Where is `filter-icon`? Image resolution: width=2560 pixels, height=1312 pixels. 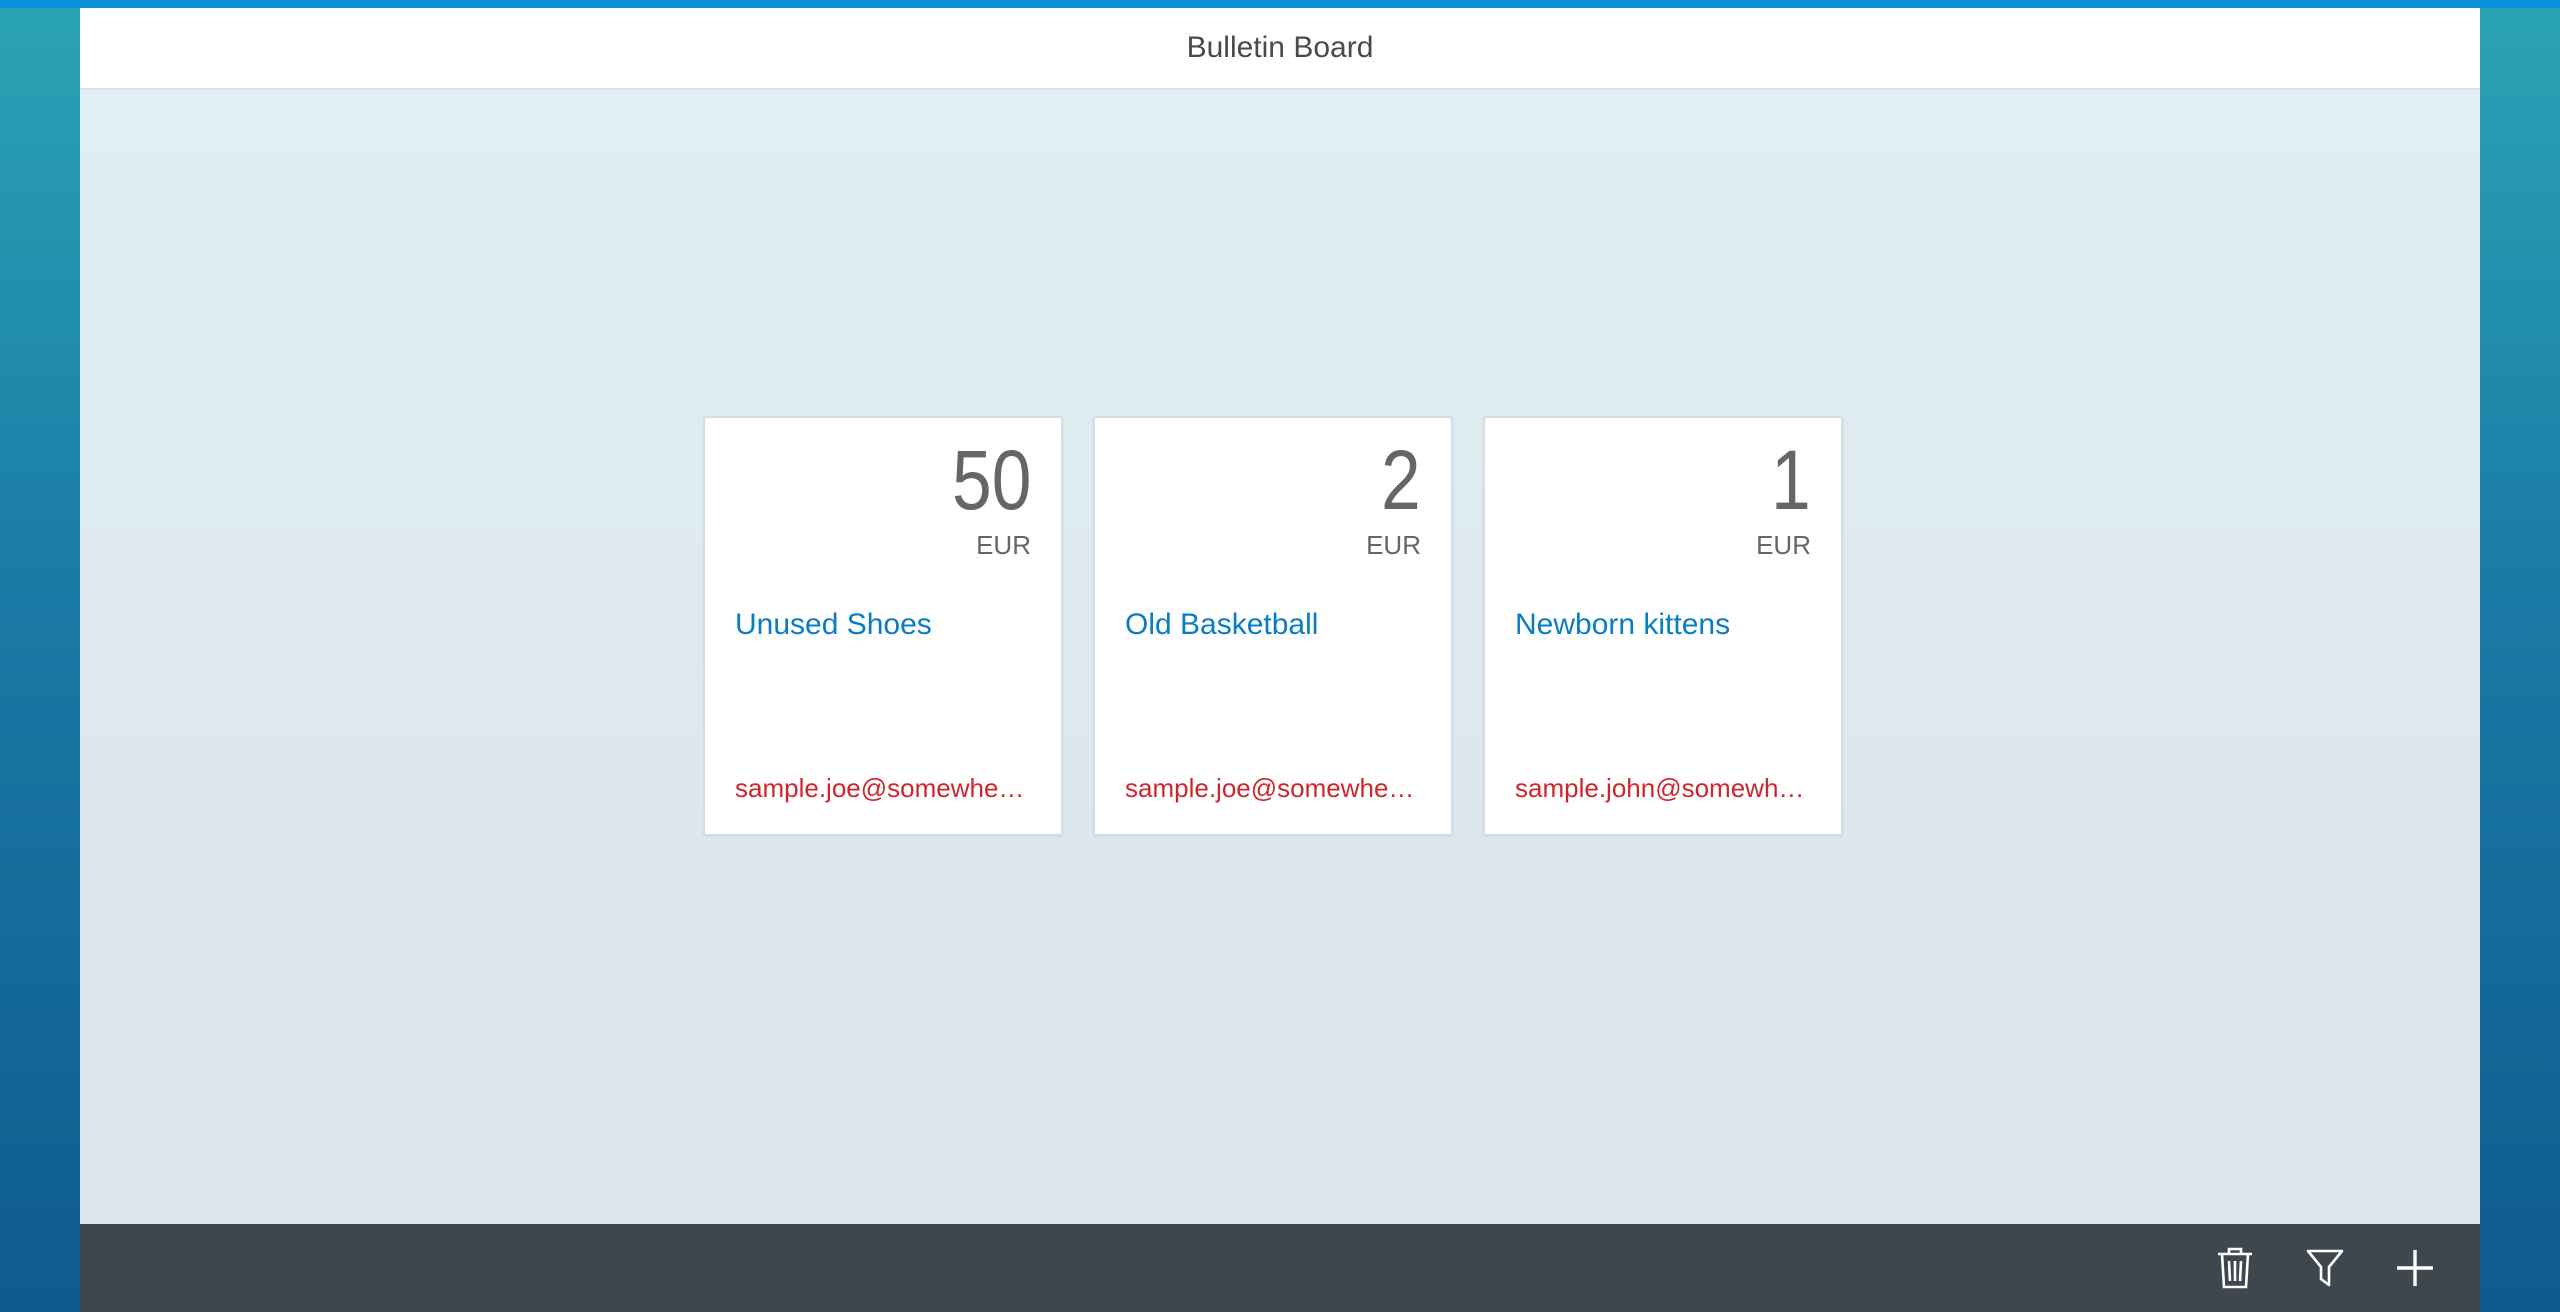
filter-icon is located at coordinates (2325, 1268).